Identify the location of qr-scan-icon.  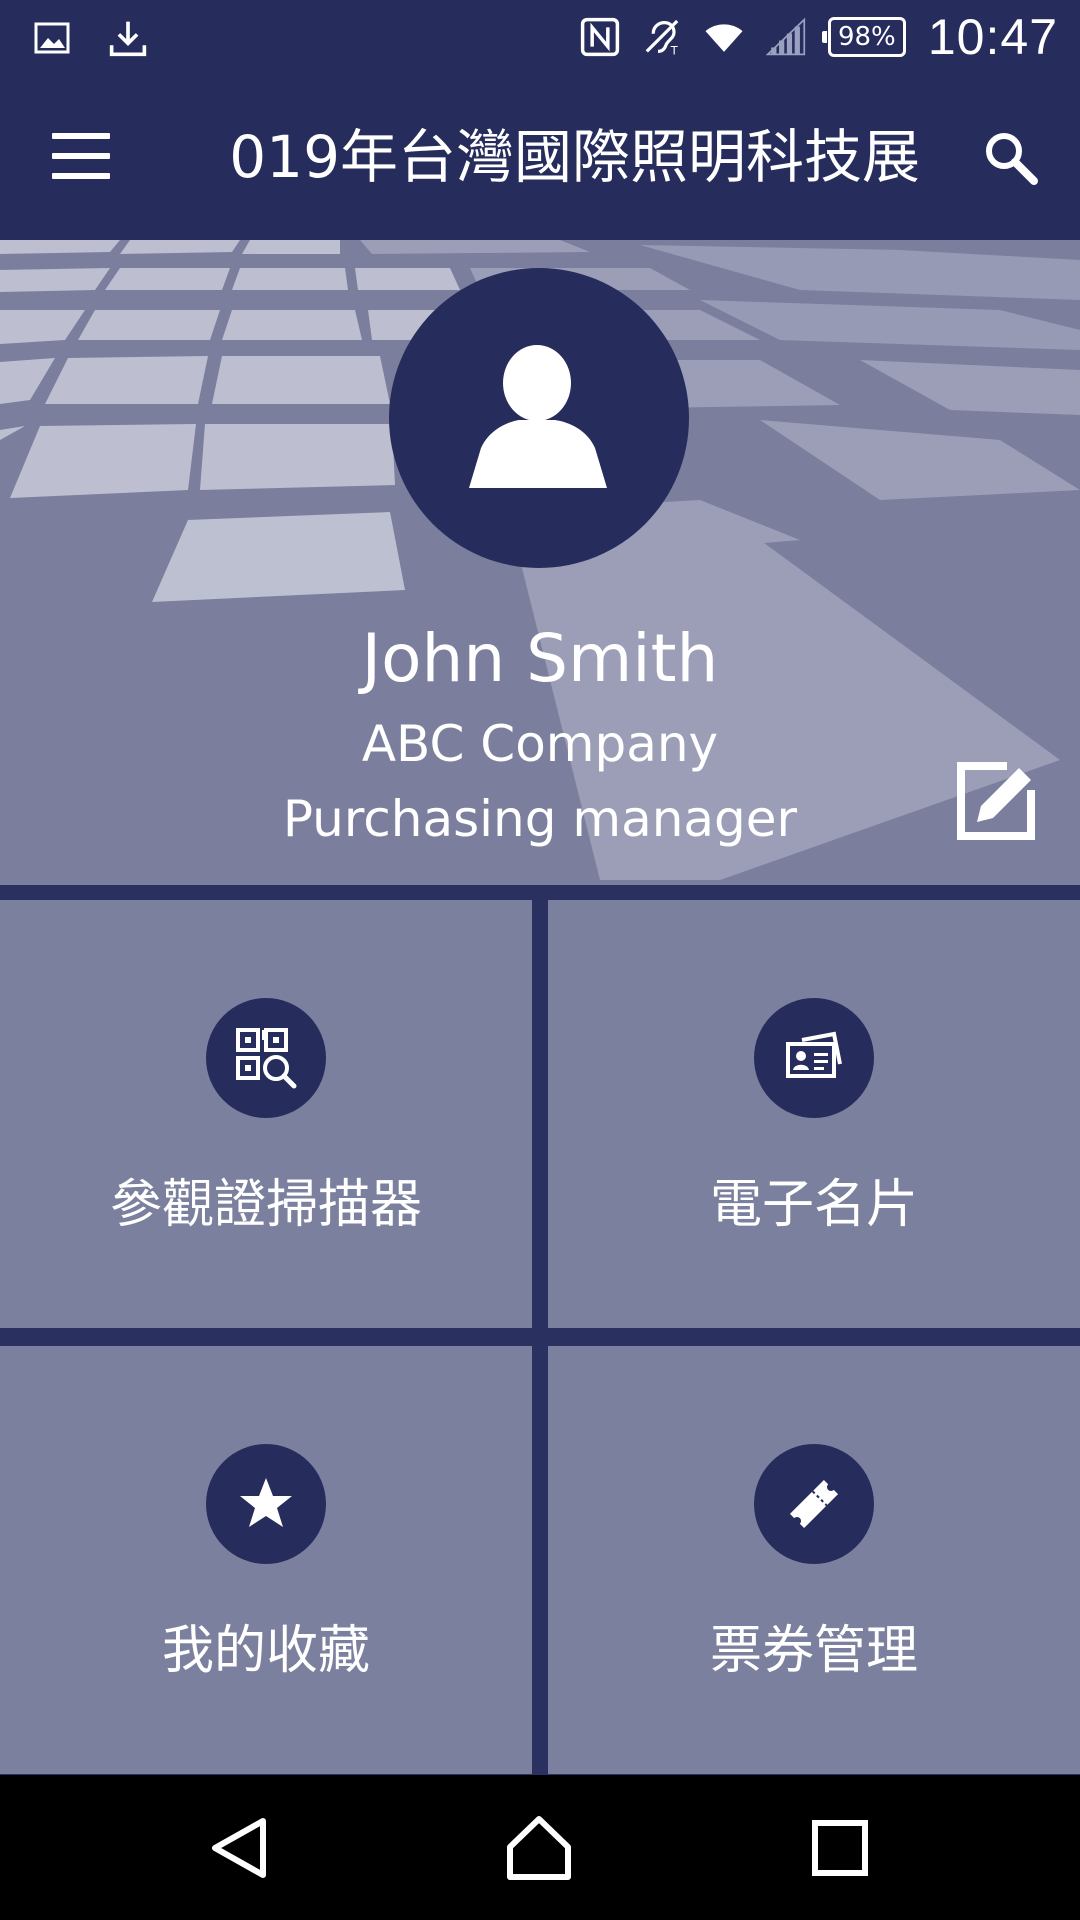
(266, 1058).